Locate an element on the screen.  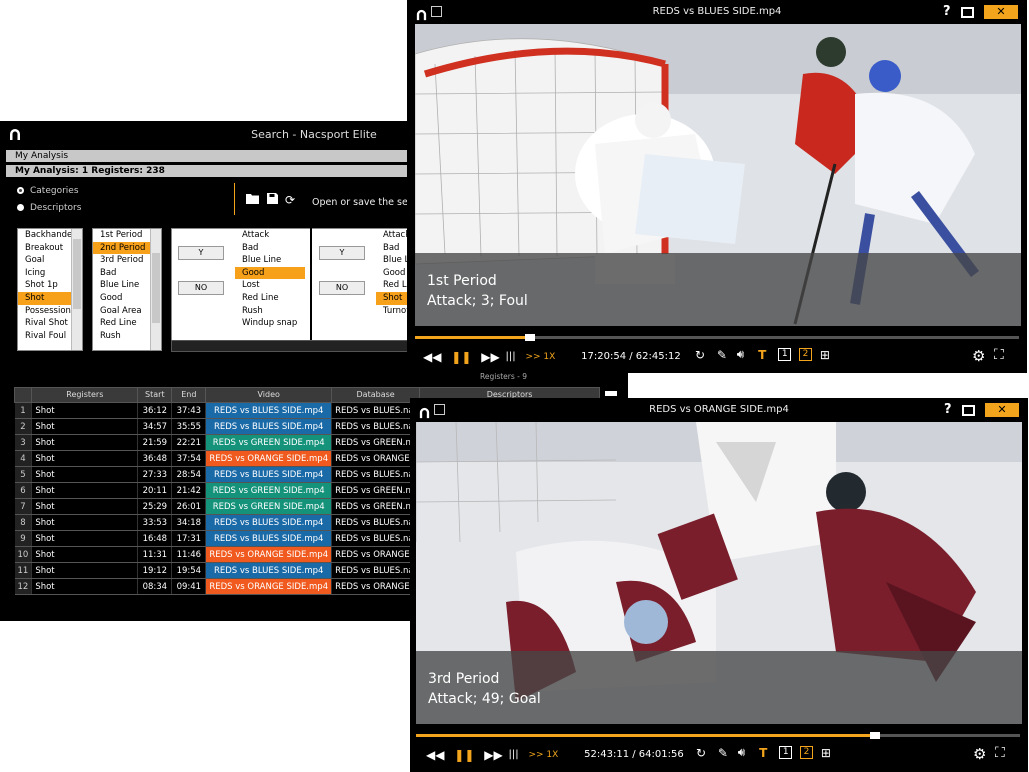
column-header: Database is located at coordinates (376, 395).